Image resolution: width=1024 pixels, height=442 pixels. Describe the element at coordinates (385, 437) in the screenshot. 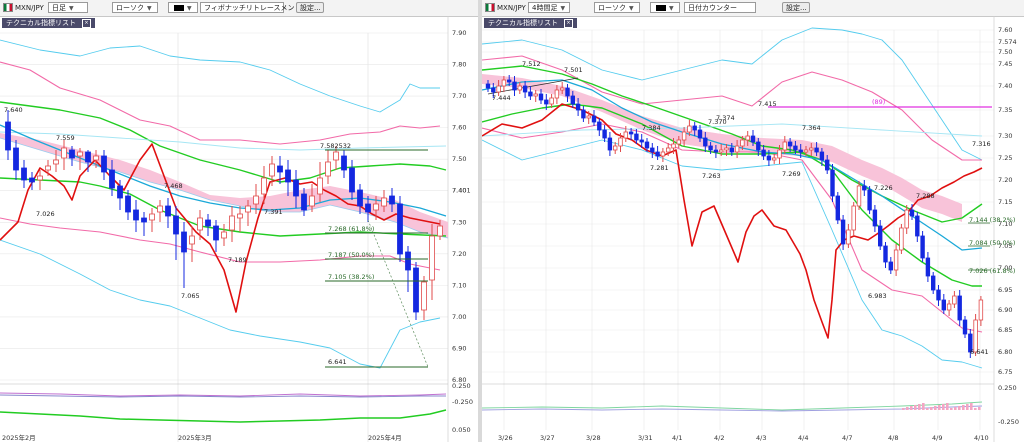

I see `x-tick-label: 2025年4月` at that location.